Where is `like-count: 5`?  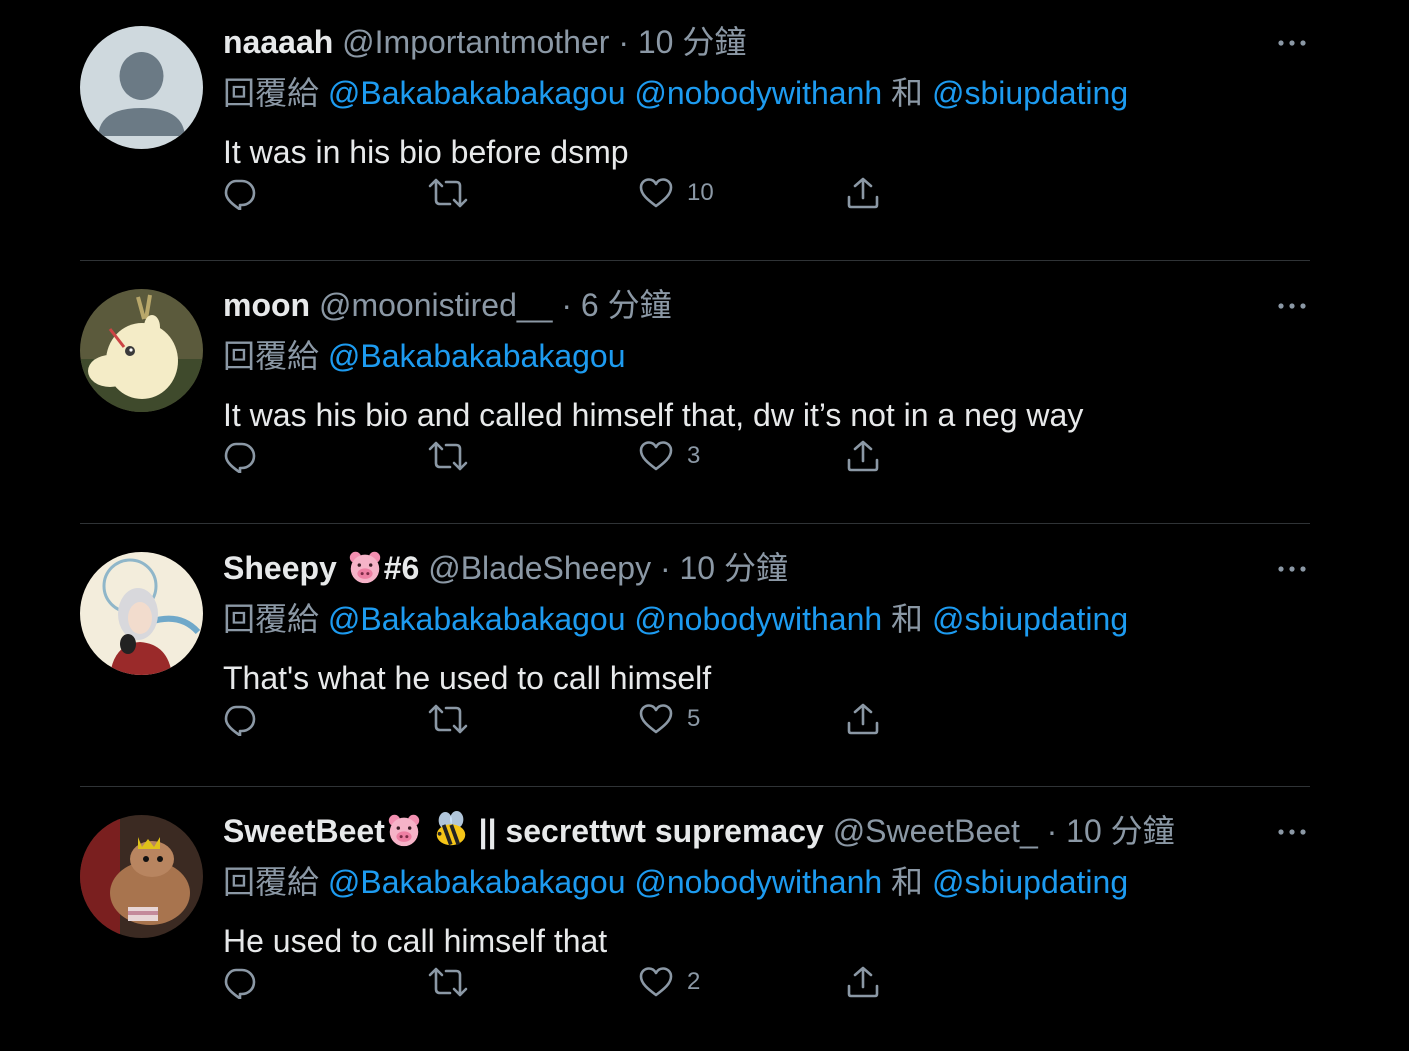
like-count: 5 is located at coordinates (694, 718).